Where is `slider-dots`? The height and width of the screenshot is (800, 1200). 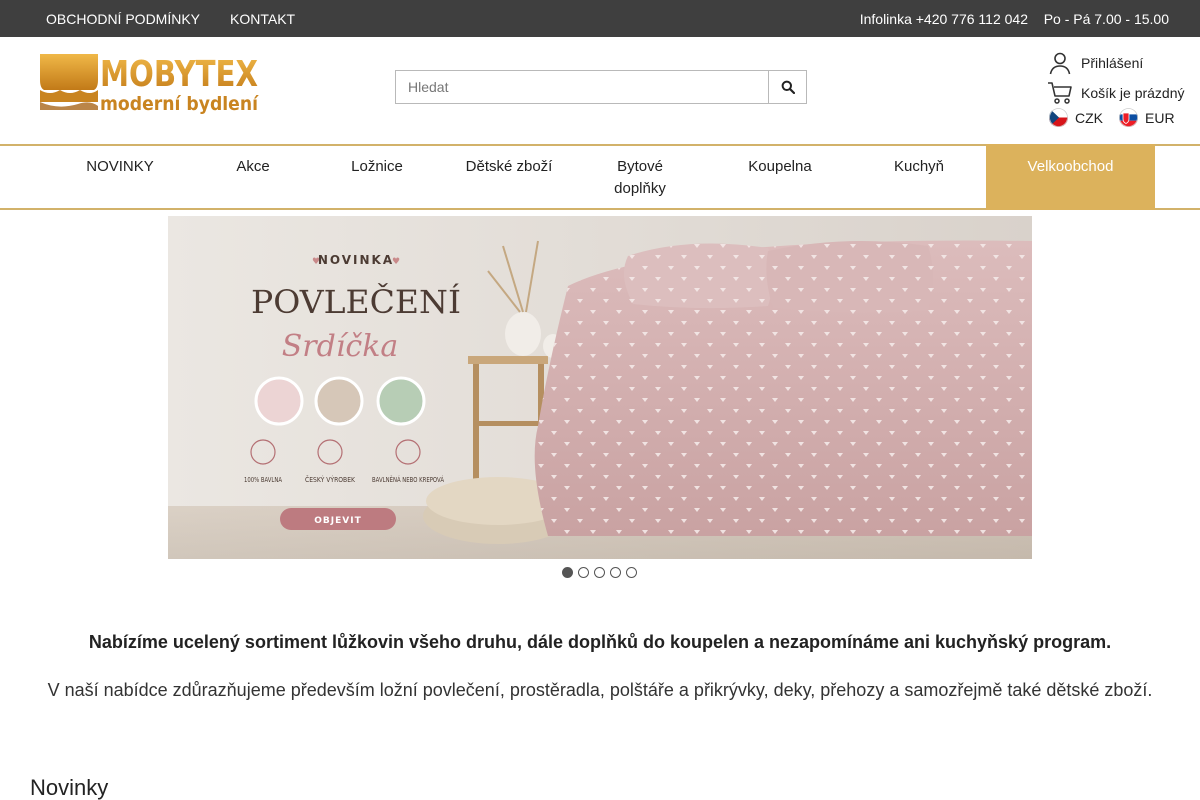
slider-dots is located at coordinates (602, 572).